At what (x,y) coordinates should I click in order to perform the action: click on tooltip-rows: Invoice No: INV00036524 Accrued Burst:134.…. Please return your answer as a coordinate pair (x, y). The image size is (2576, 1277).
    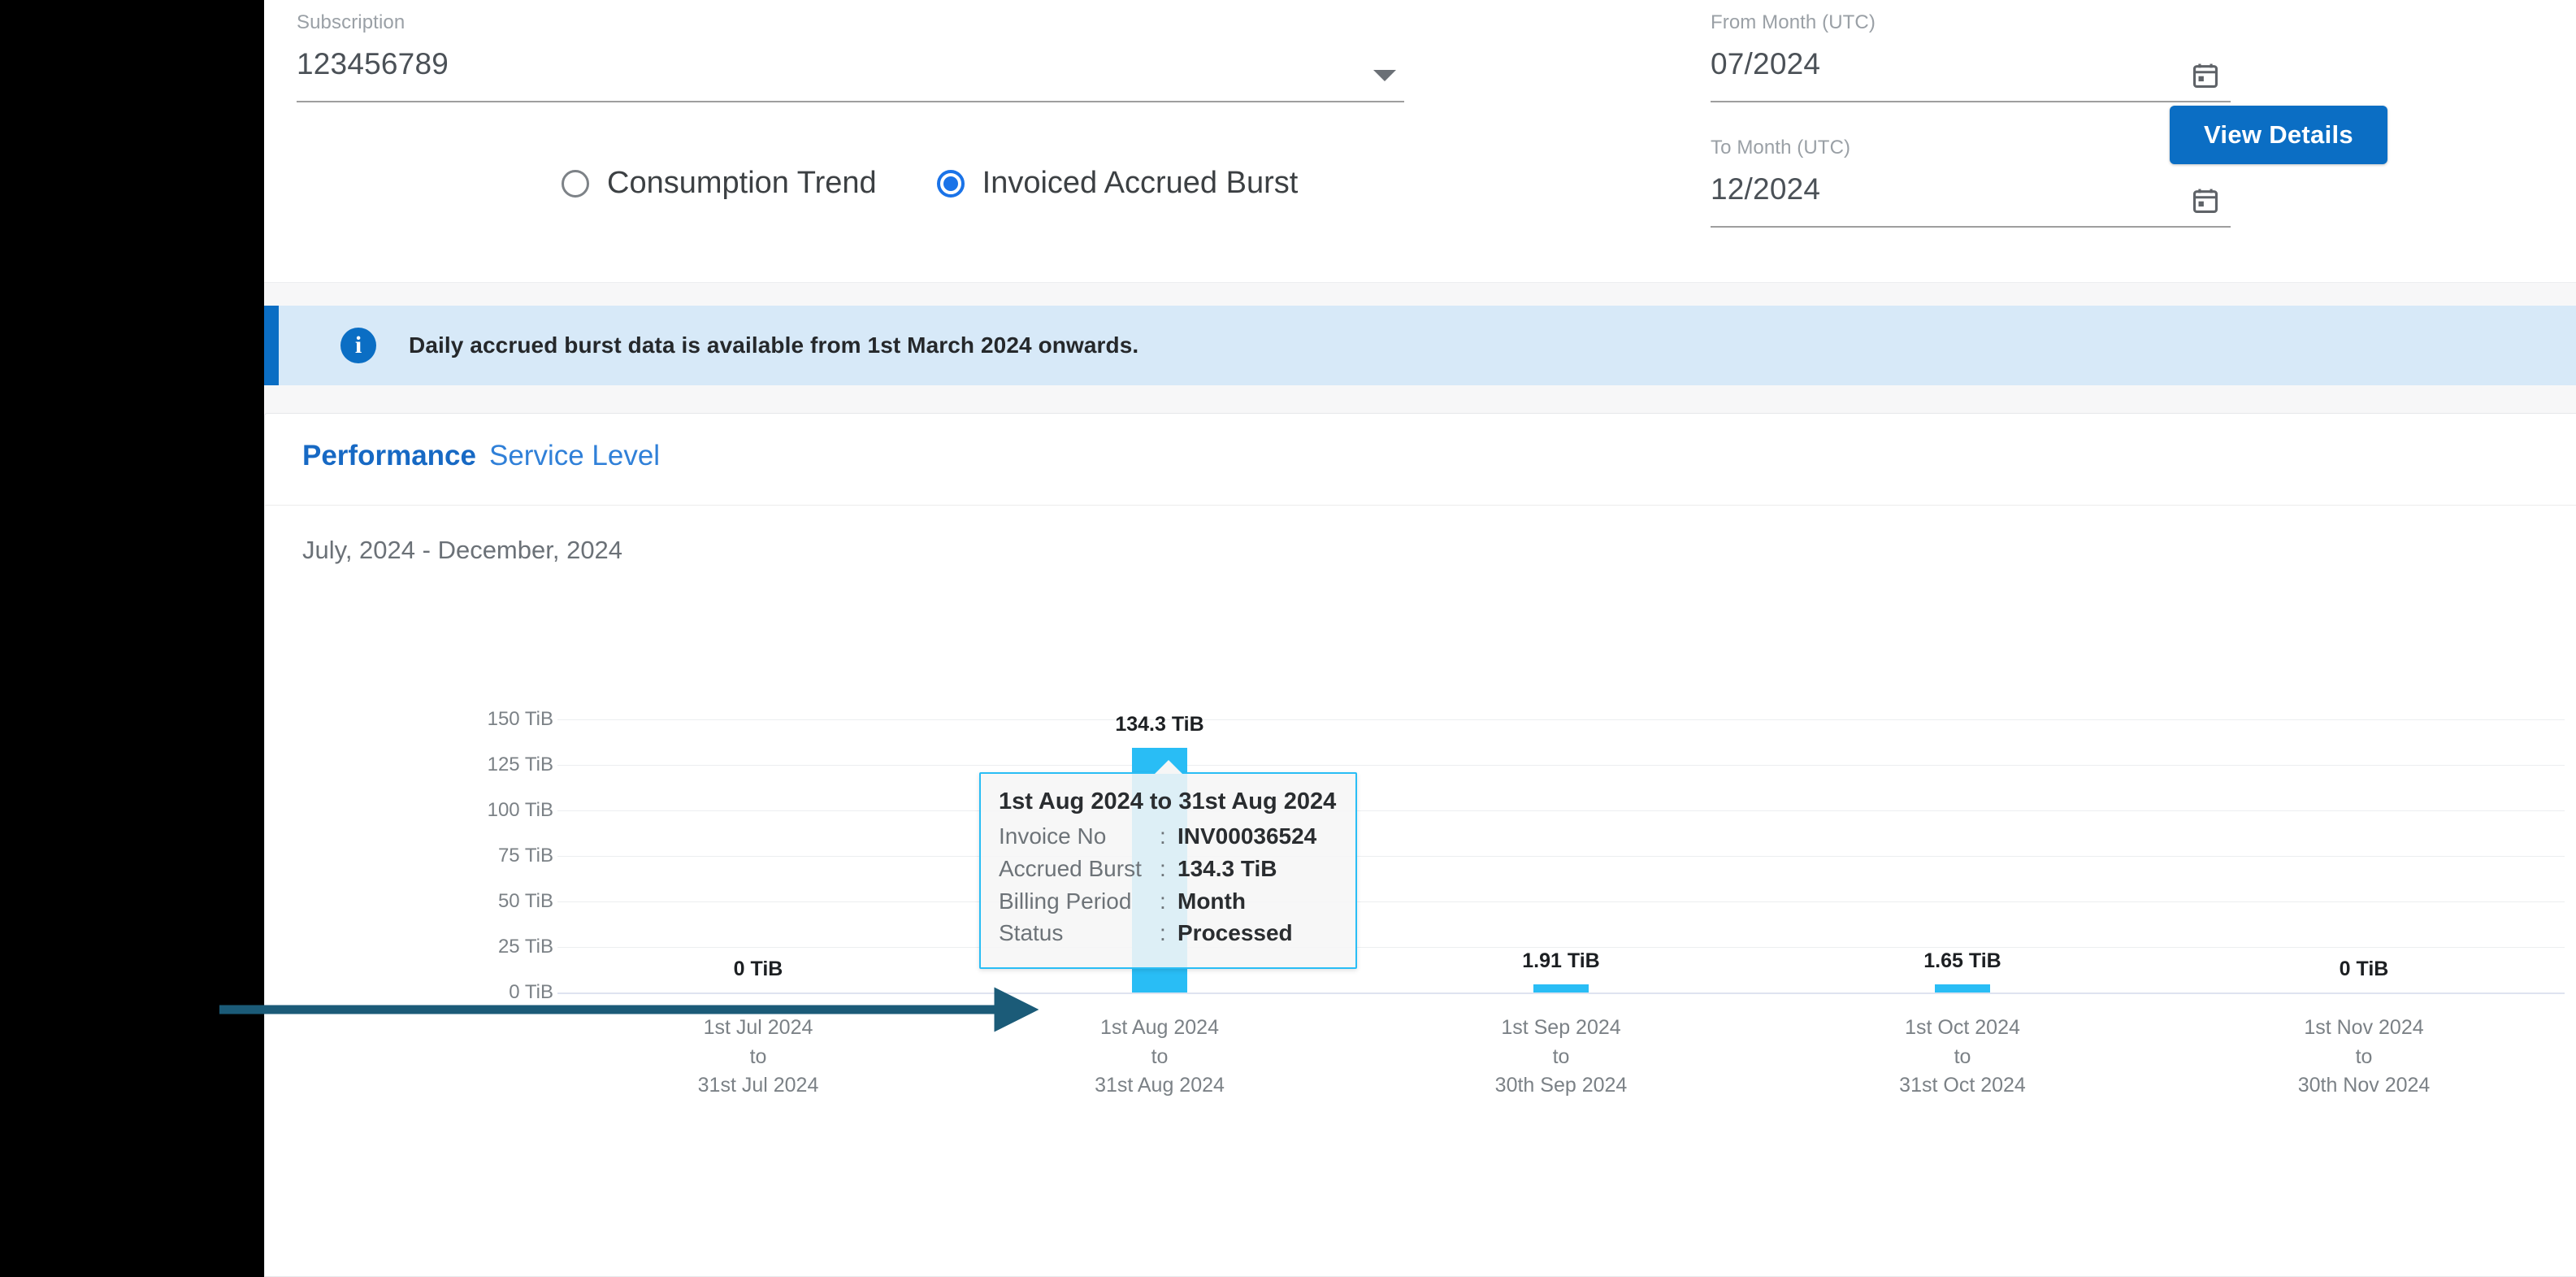
    Looking at the image, I should click on (1167, 884).